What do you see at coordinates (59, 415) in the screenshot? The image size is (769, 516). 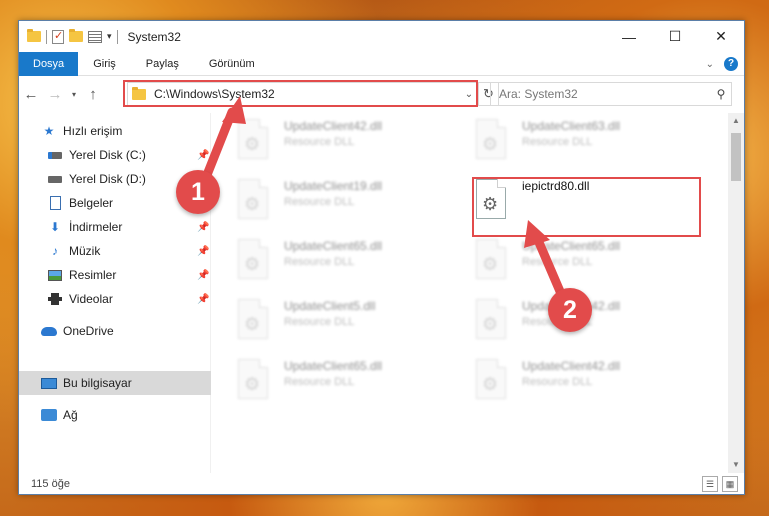 I see `sidebar-item-network: Ağ` at bounding box center [59, 415].